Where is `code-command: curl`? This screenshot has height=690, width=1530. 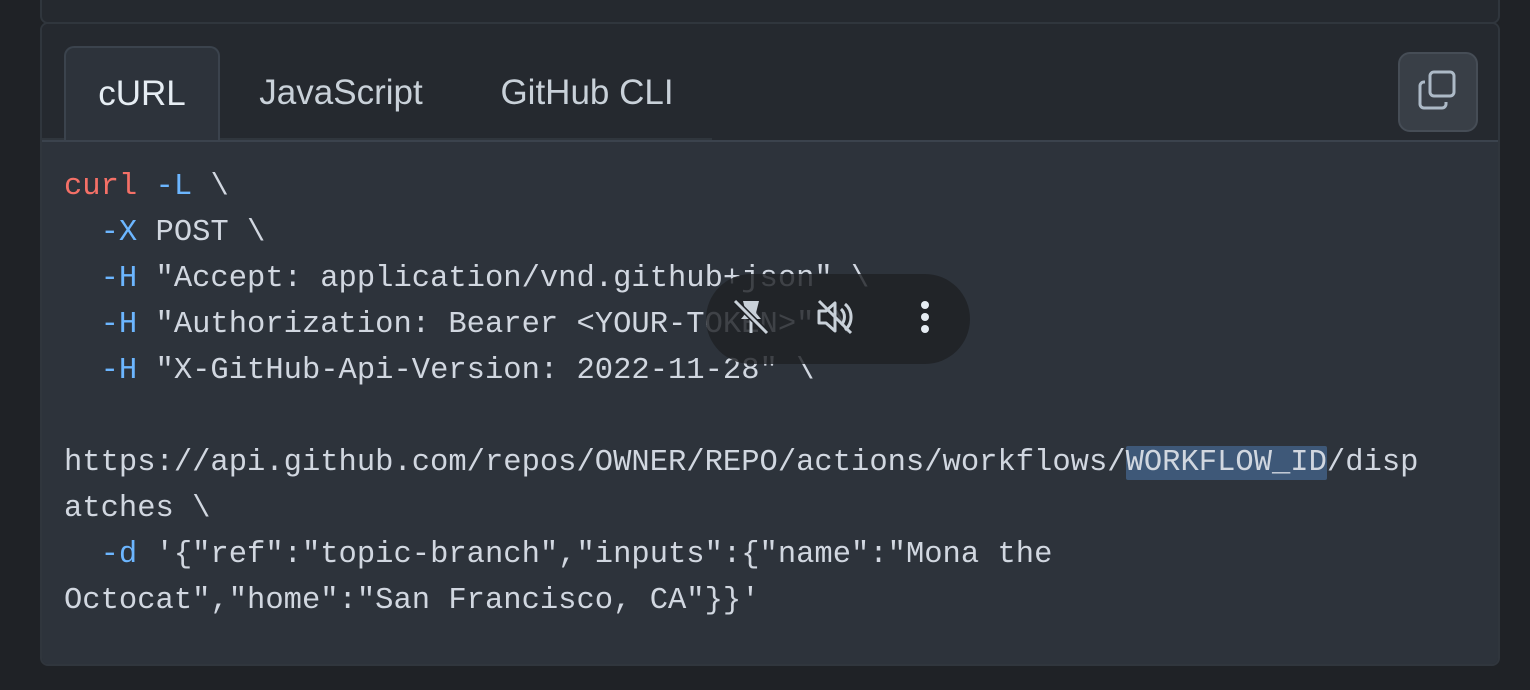
code-command: curl is located at coordinates (101, 187).